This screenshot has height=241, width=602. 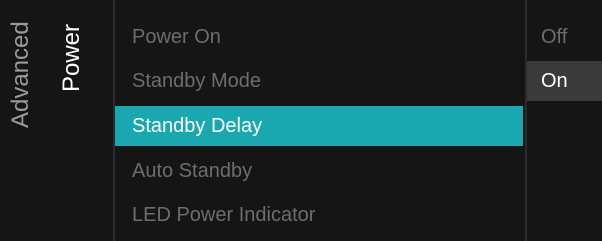 What do you see at coordinates (71, 57) in the screenshot?
I see `breadcrumb-current: Power` at bounding box center [71, 57].